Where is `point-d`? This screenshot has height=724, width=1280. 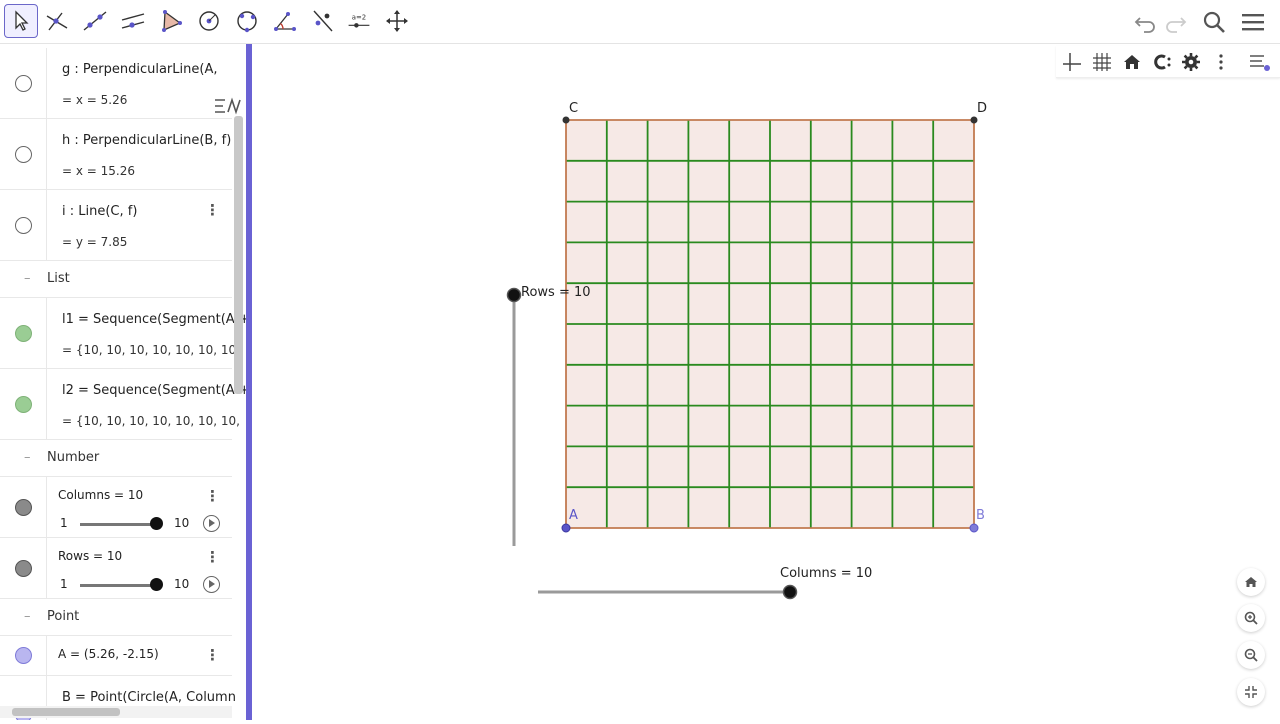
point-d is located at coordinates (974, 120).